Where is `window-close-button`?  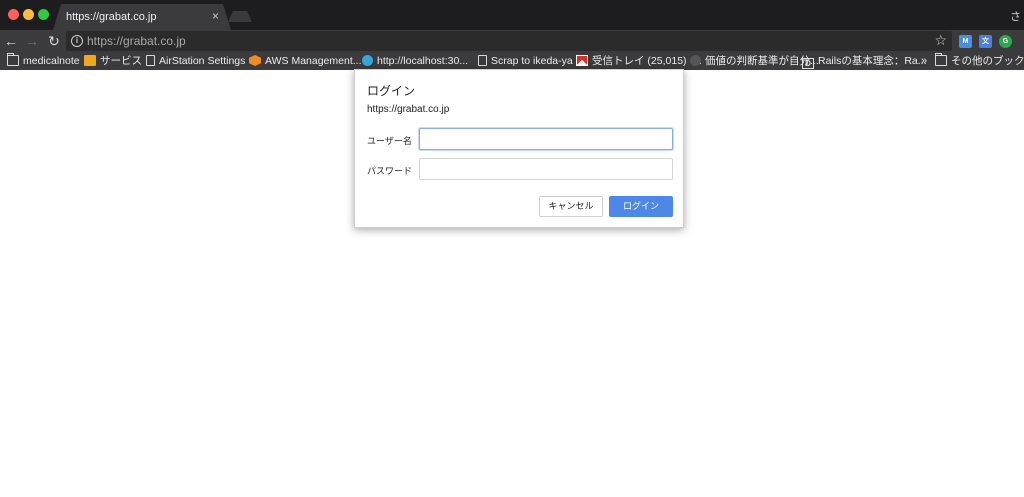 window-close-button is located at coordinates (13, 14).